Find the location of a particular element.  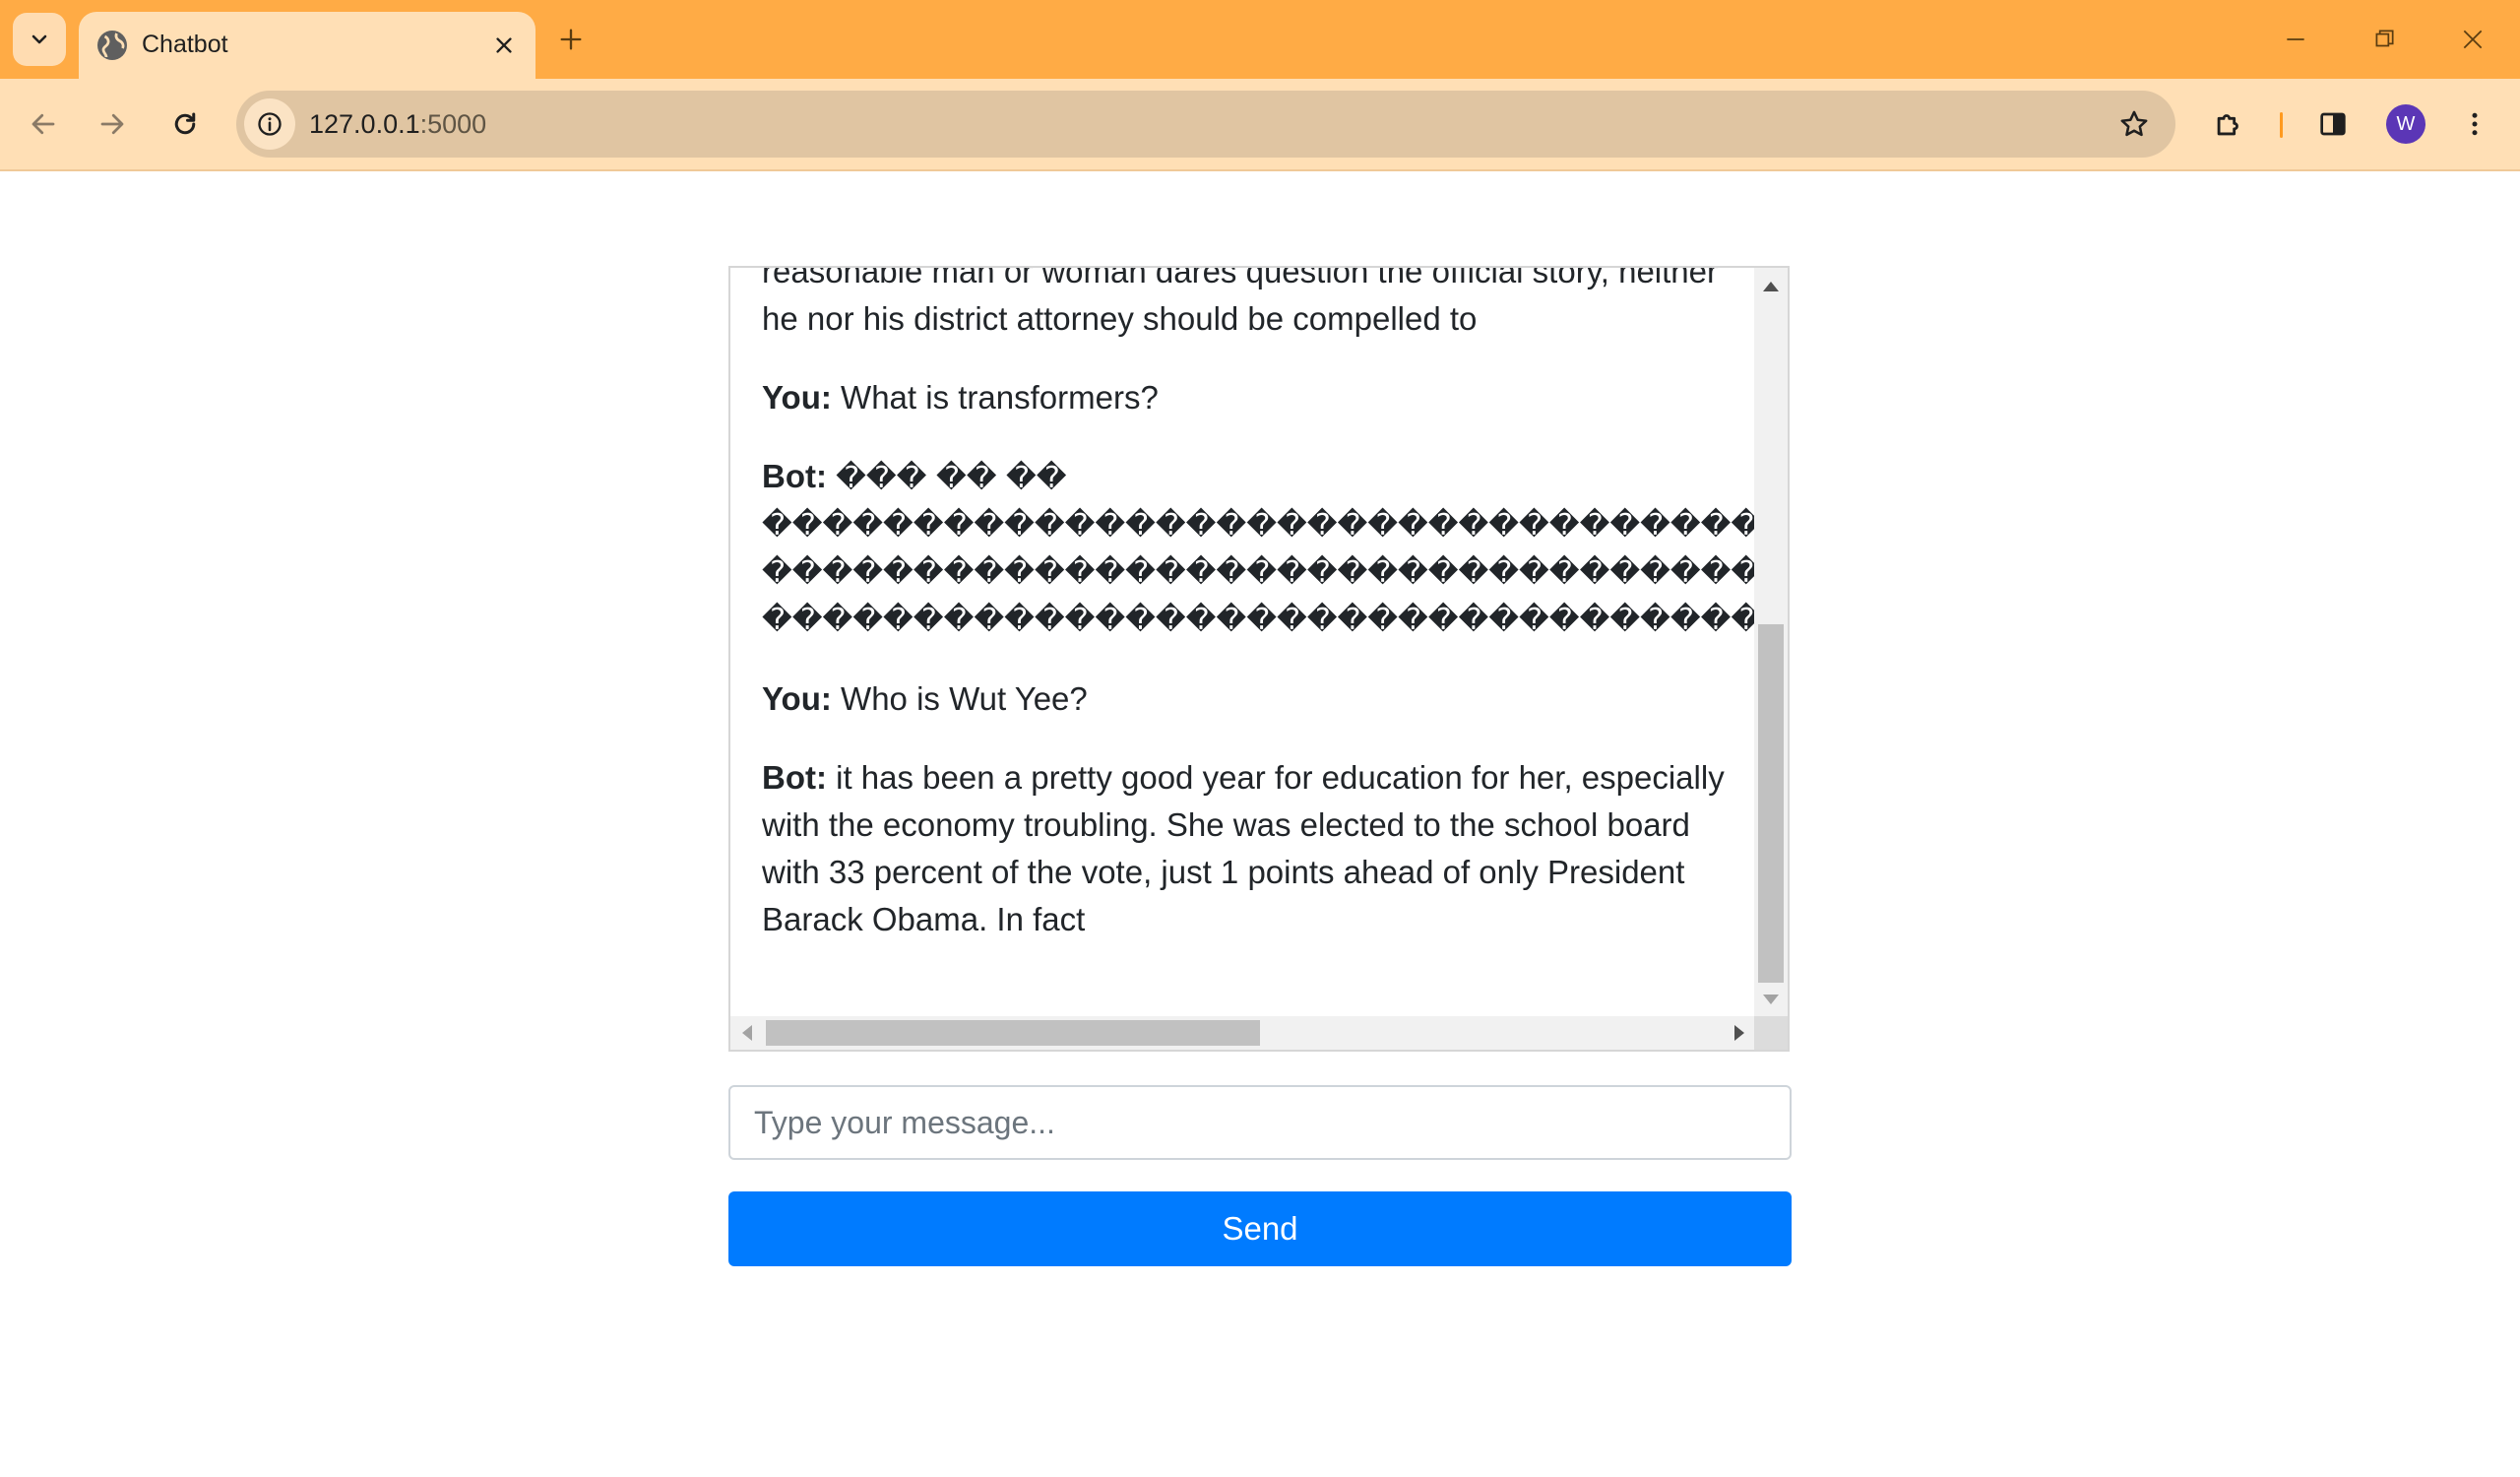

minimize-button is located at coordinates (2295, 39).